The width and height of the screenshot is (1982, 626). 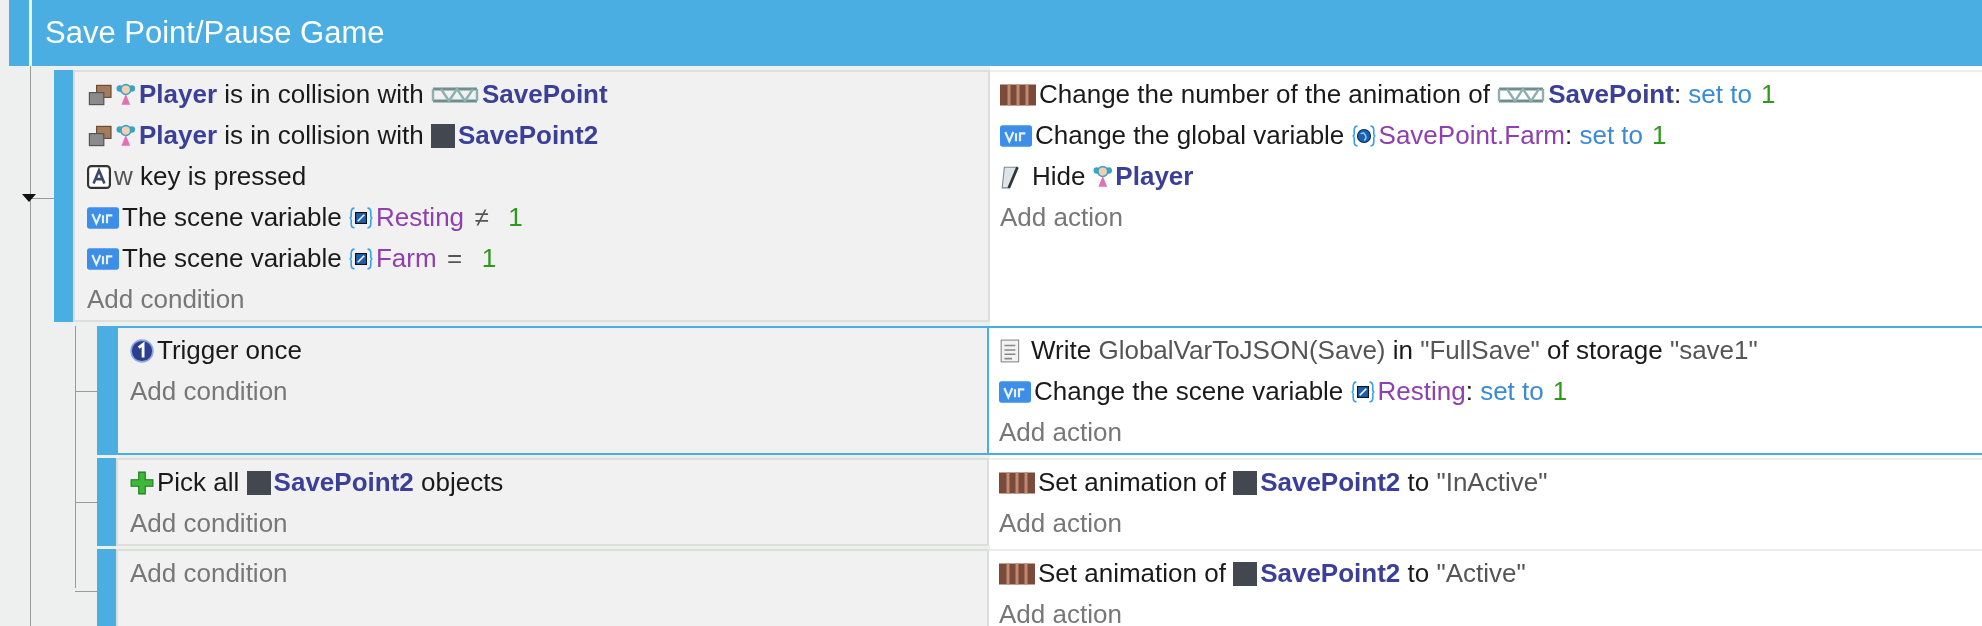 I want to click on number-badge-icon, so click(x=142, y=350).